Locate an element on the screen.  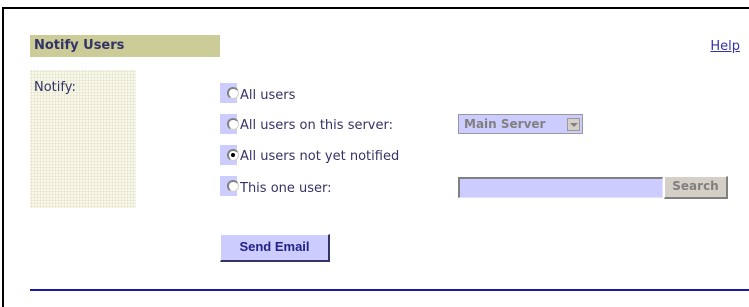
radio-all-users-server is located at coordinates (233, 124).